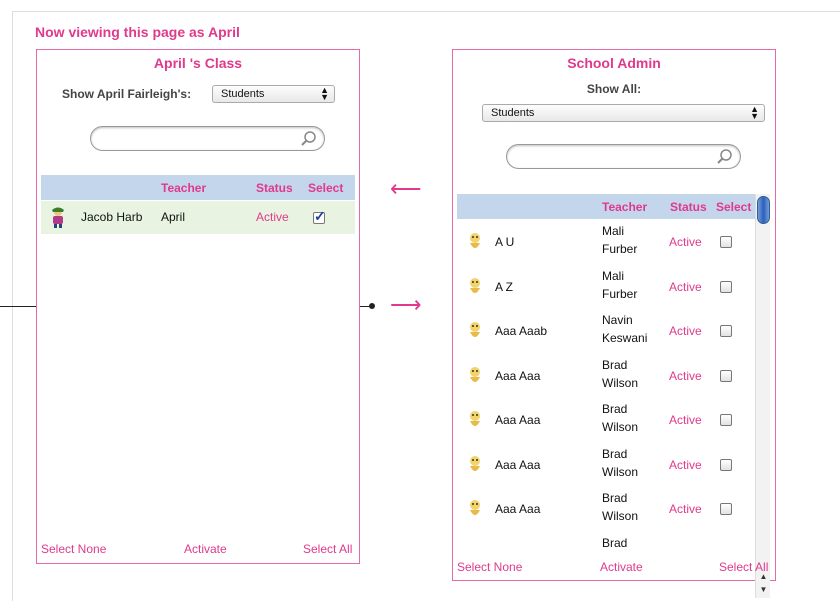 The image size is (840, 601). Describe the element at coordinates (625, 338) in the screenshot. I see `teacher-last: Keswani` at that location.